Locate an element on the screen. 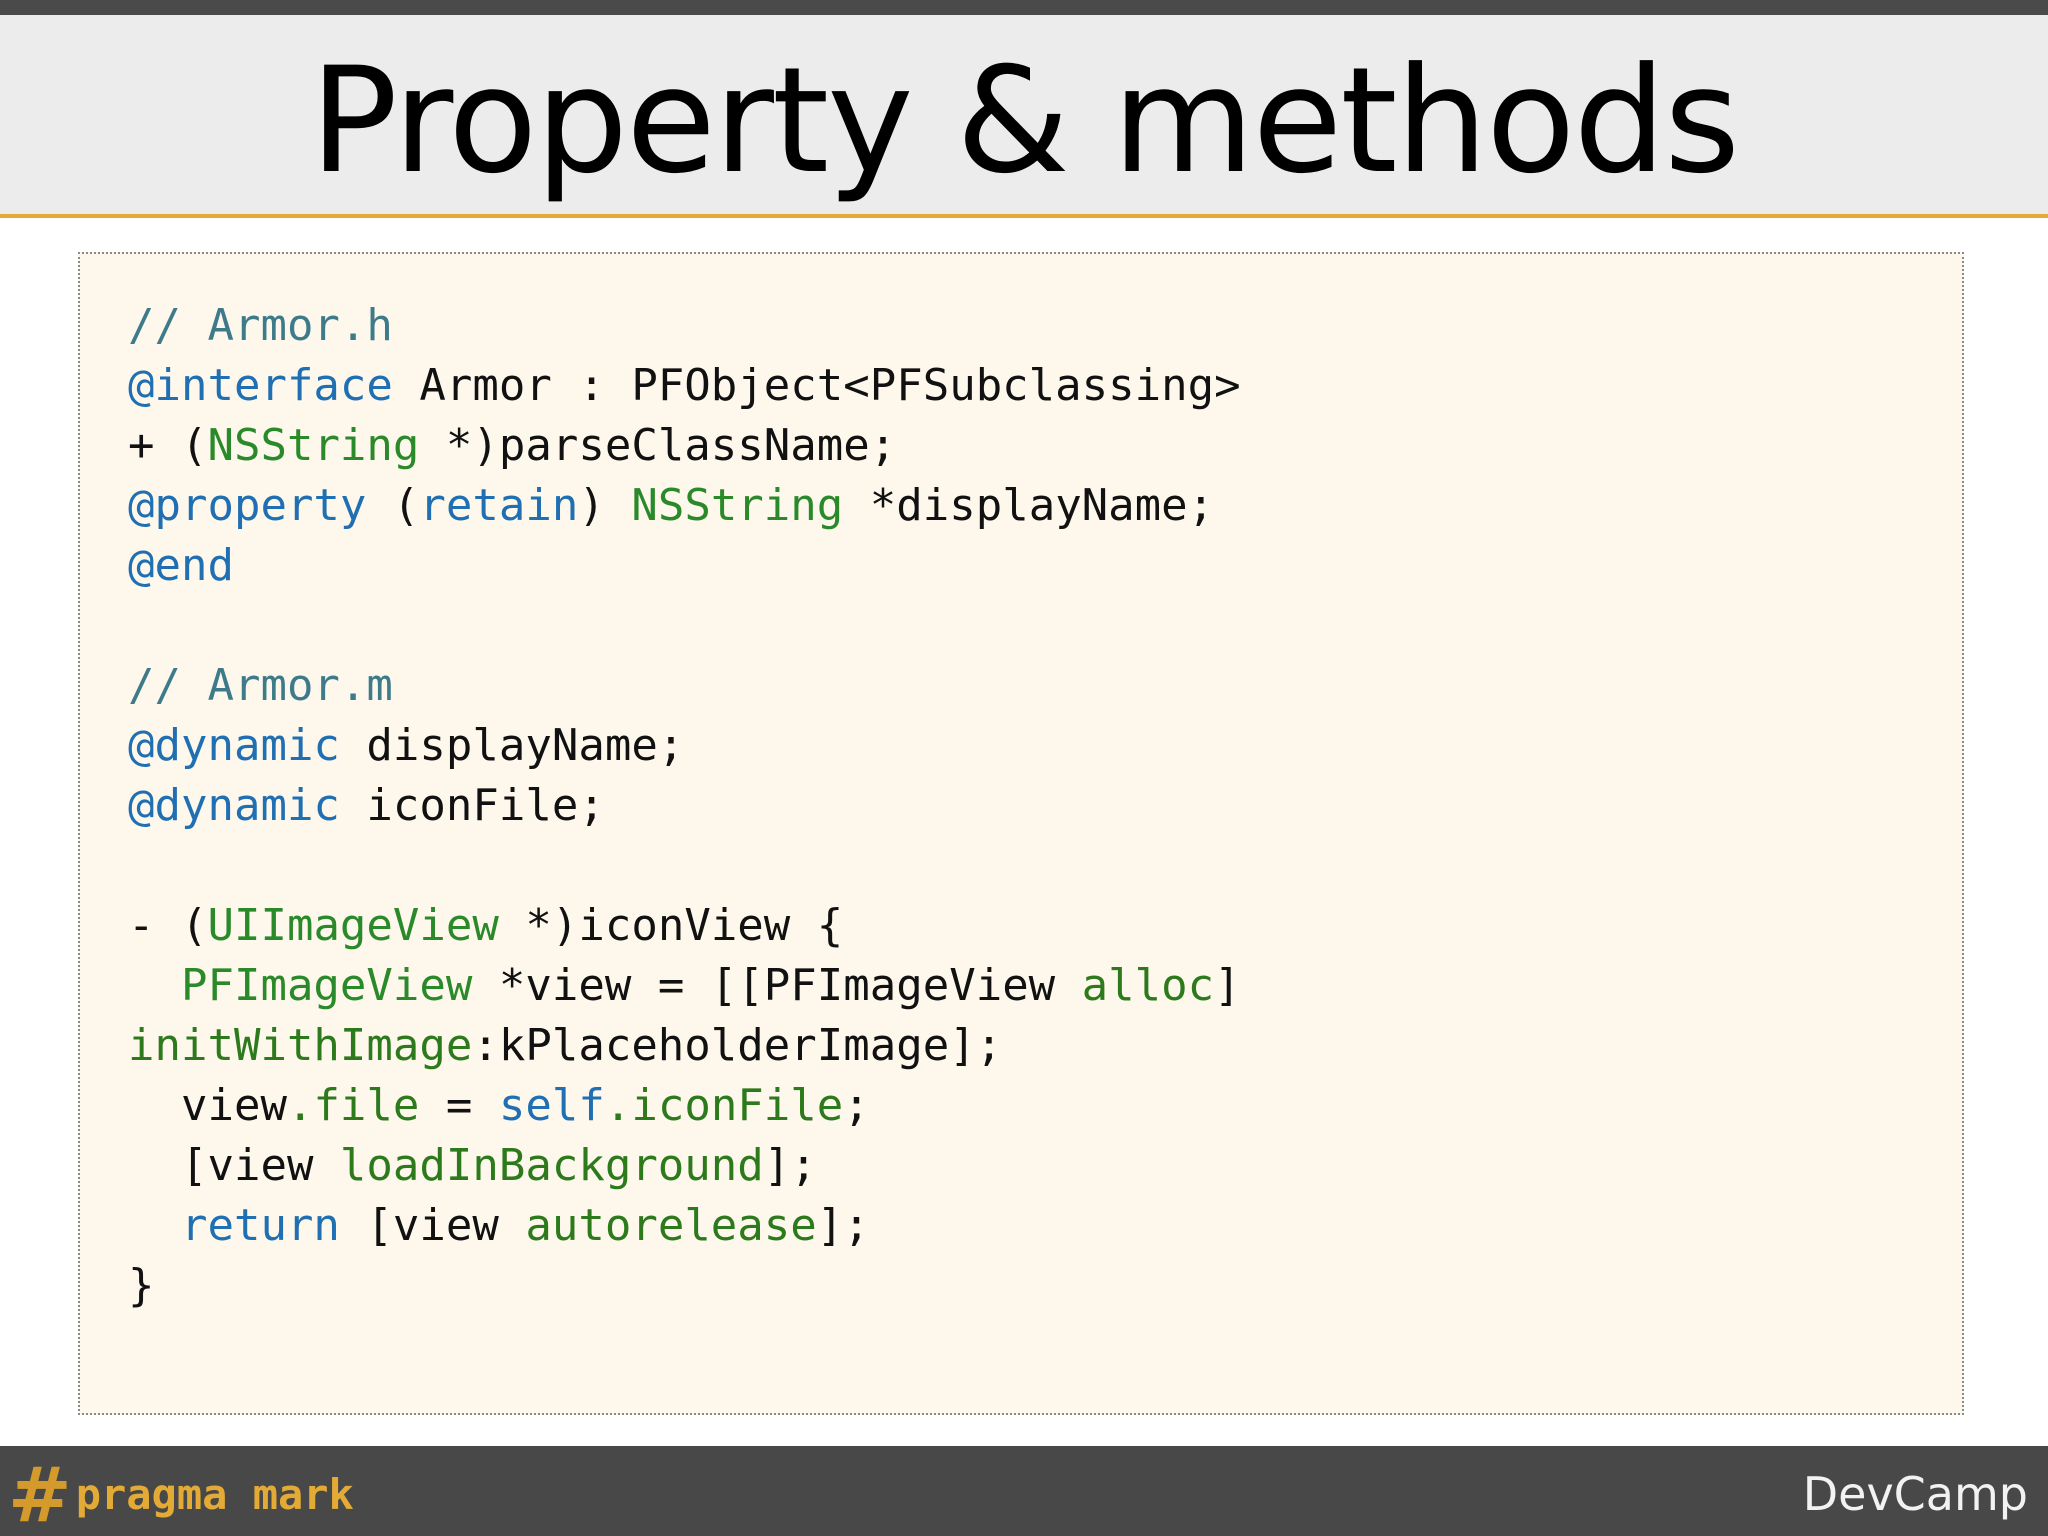 The image size is (2048, 1536). code-token-comment: // Armor.h is located at coordinates (260, 325).